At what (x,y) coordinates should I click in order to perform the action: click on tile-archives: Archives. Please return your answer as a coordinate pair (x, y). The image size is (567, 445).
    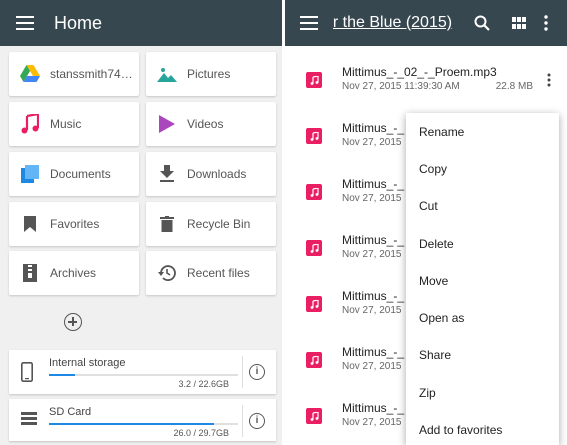
    Looking at the image, I should click on (74, 273).